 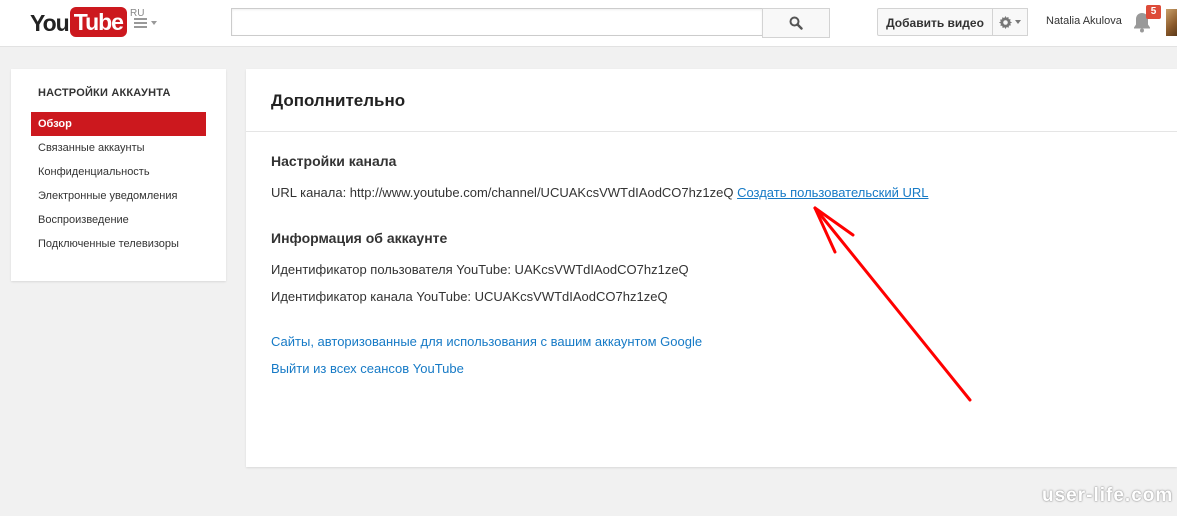 I want to click on sign-out-all-sessions-link: Выйти из всех сеансов YouTube, so click(x=367, y=368).